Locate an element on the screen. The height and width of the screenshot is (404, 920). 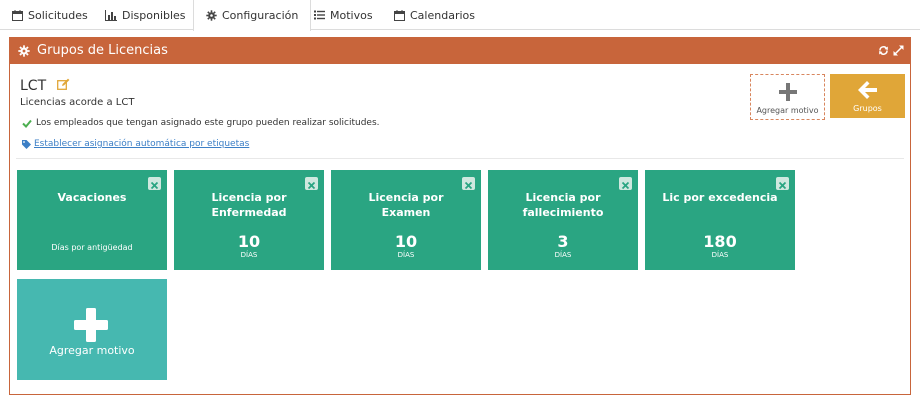
card-name: Licencia por fallecimiento is located at coordinates (563, 205).